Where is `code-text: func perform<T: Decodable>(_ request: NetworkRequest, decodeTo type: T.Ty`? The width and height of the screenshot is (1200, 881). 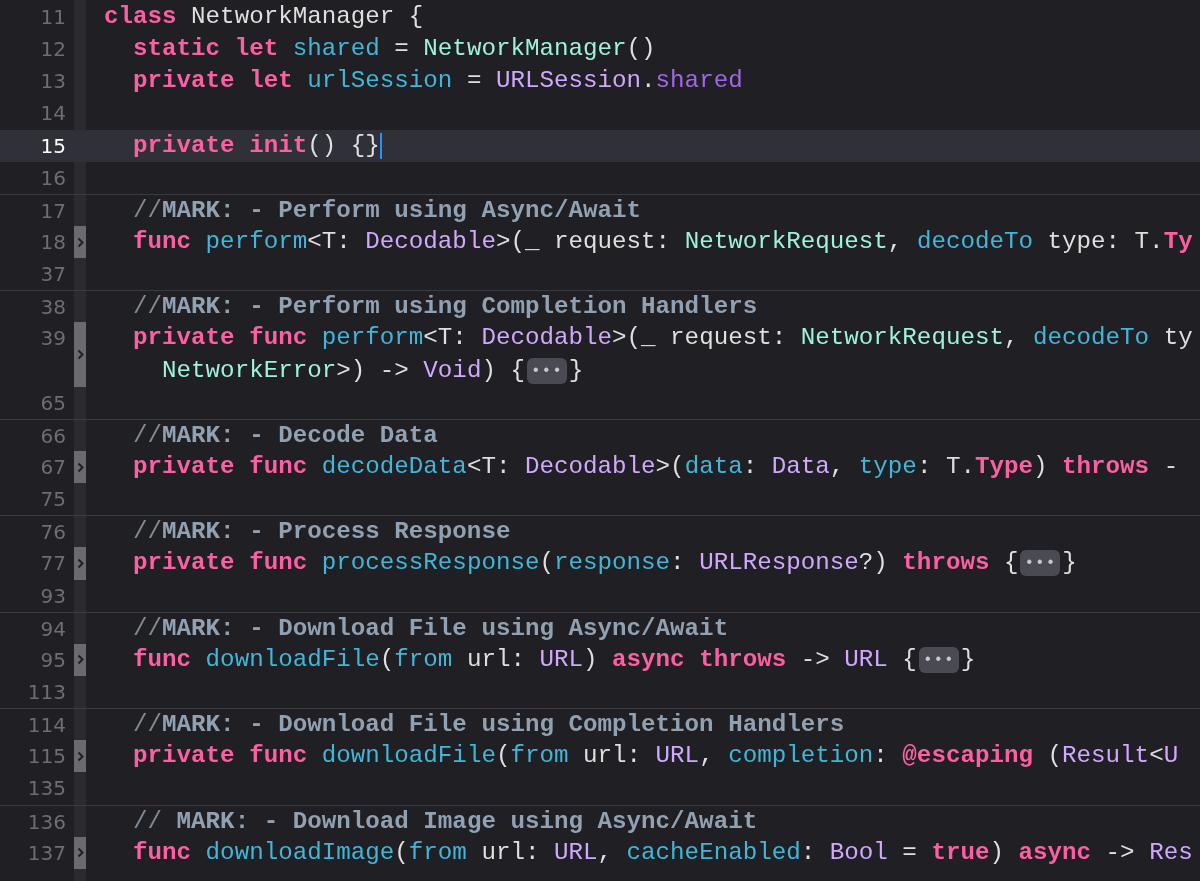
code-text: func perform<T: Decodable>(_ request: NetworkRequest, decodeTo type: T.Ty is located at coordinates (662, 242).